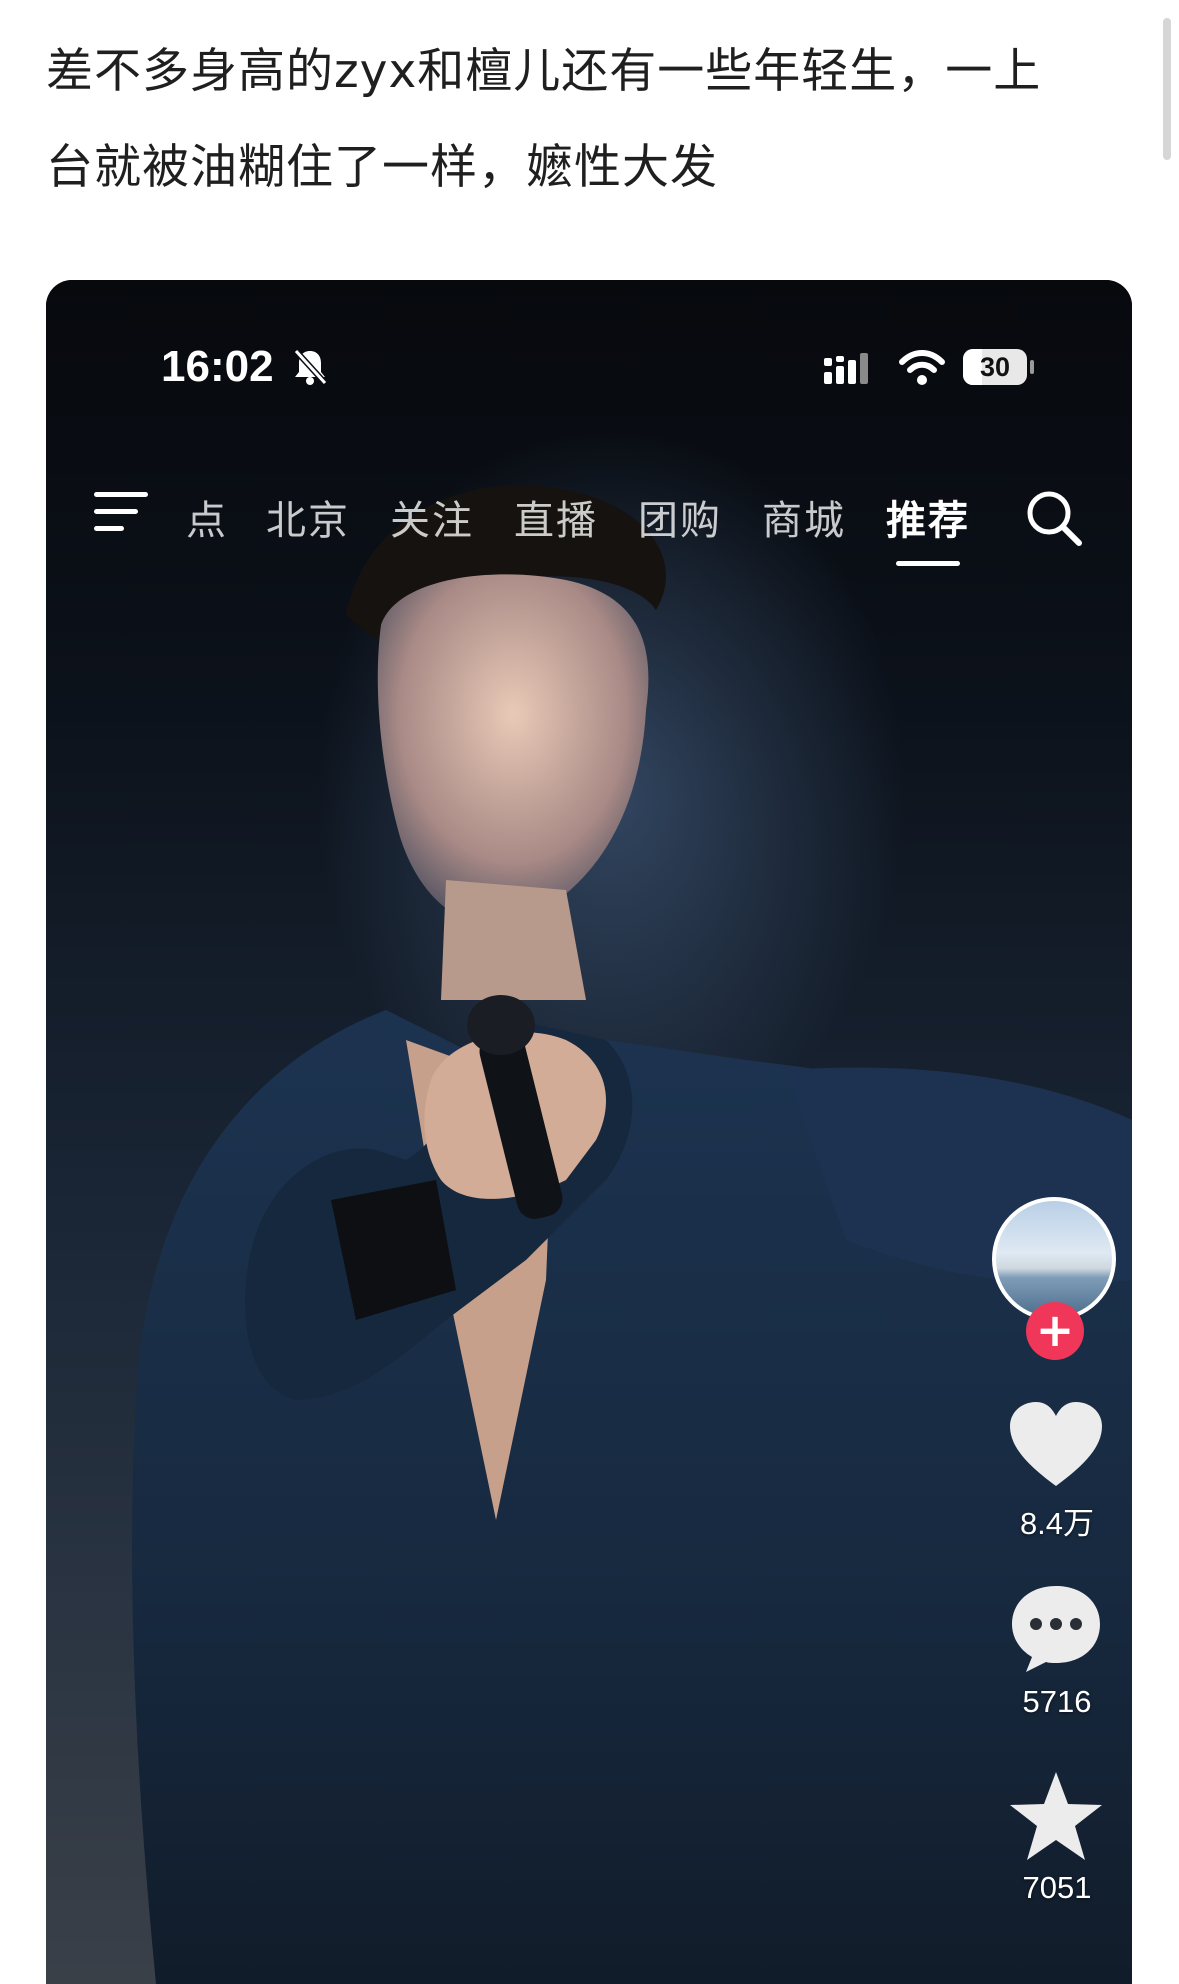  I want to click on tab-mall: 商城, so click(804, 517).